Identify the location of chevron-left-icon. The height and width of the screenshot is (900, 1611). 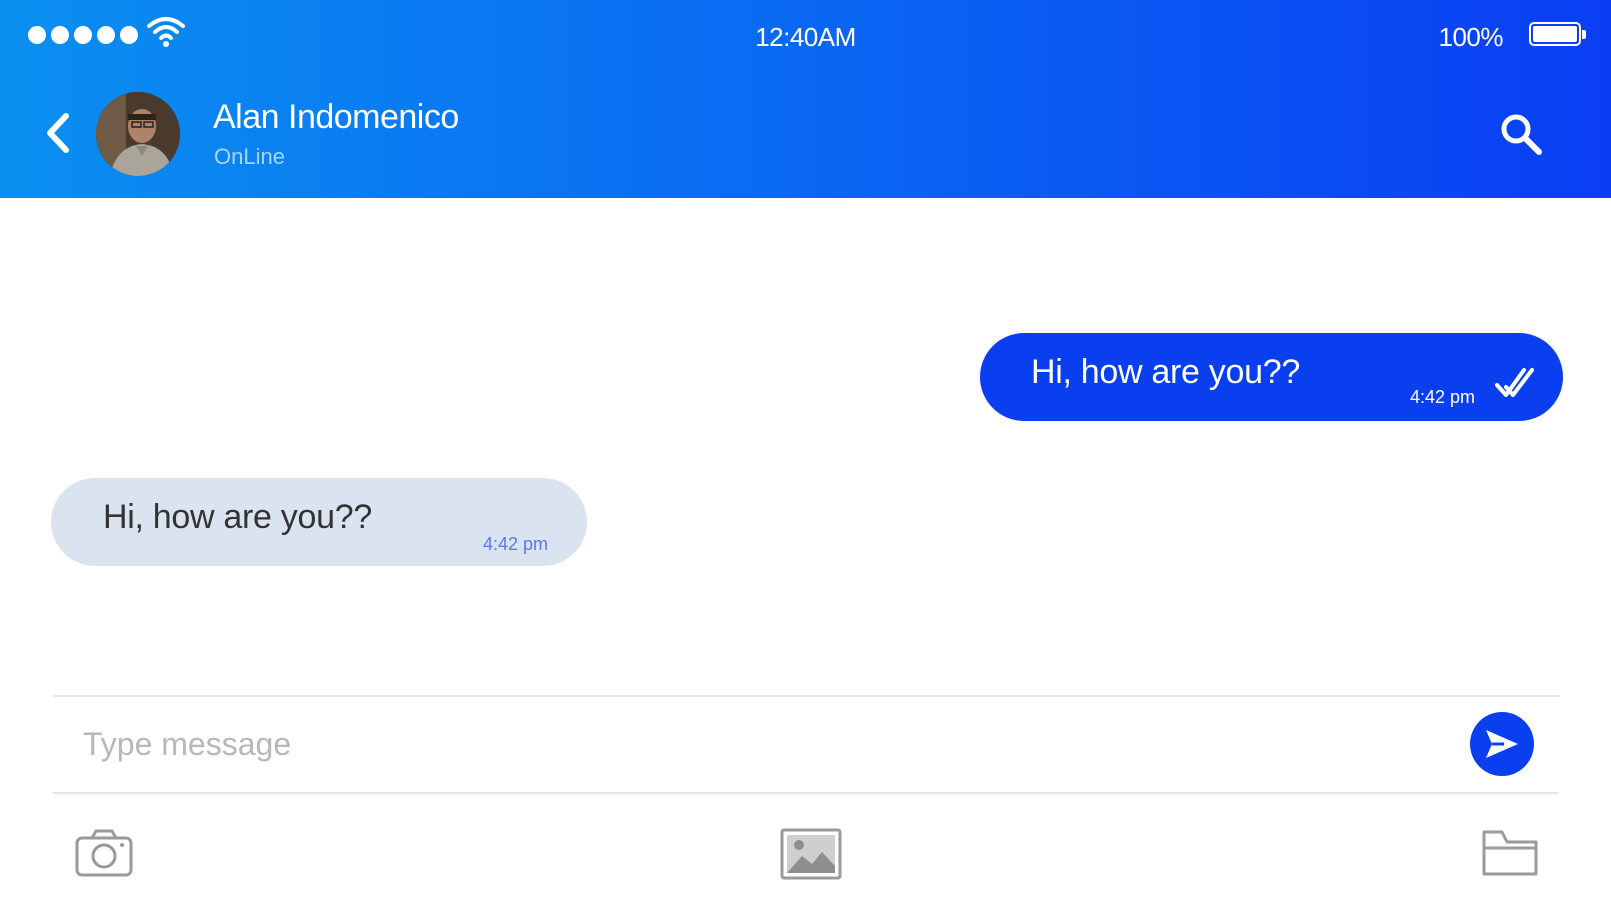
(58, 133).